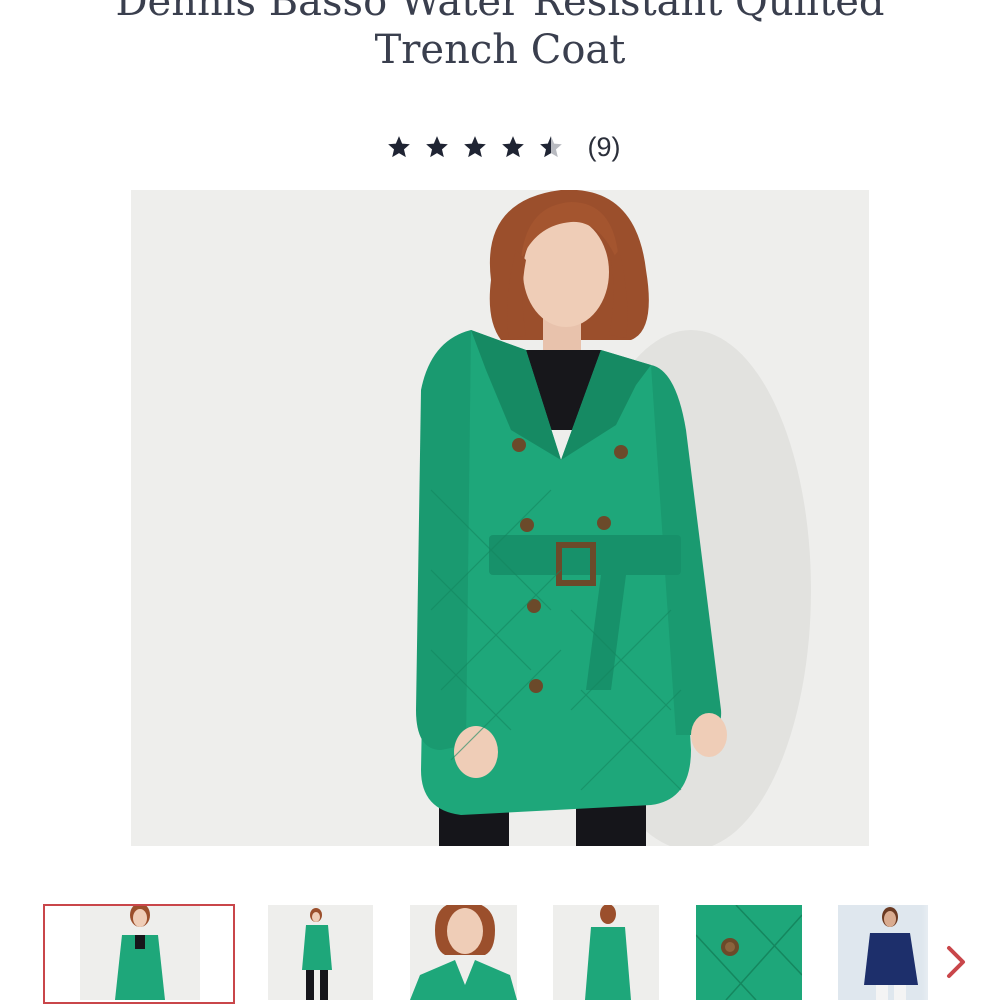  Describe the element at coordinates (551, 147) in the screenshot. I see `star-half-icon` at that location.